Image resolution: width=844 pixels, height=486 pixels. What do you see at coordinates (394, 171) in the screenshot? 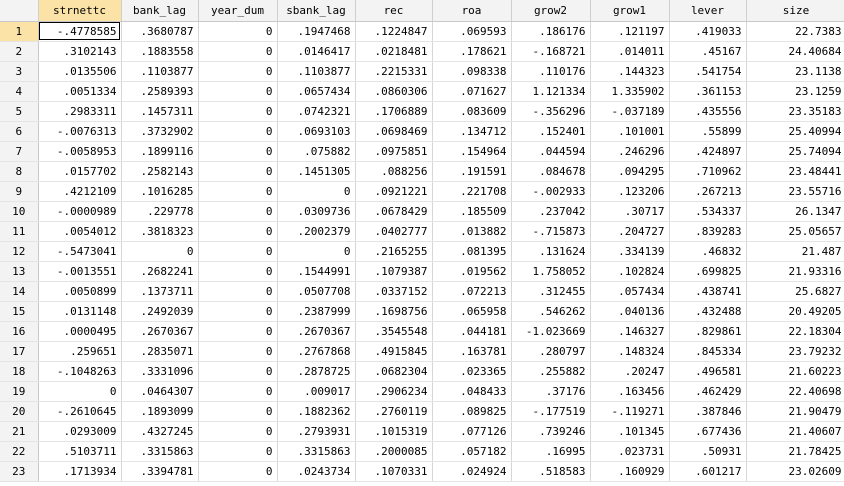
I see `cell-rec: .088256` at bounding box center [394, 171].